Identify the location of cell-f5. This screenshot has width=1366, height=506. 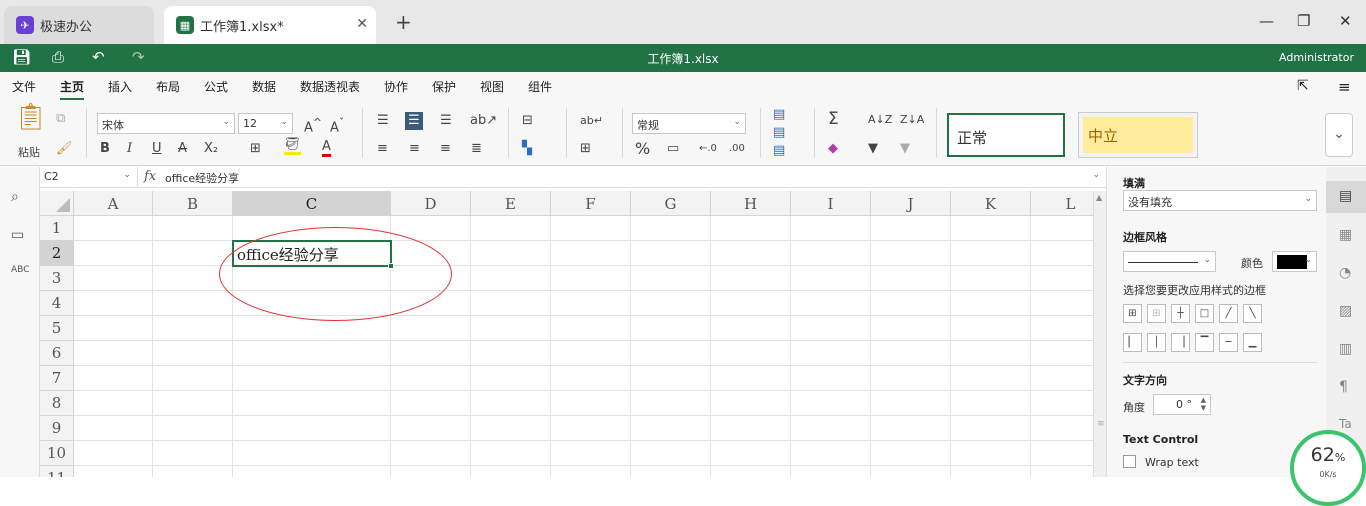
(591, 328).